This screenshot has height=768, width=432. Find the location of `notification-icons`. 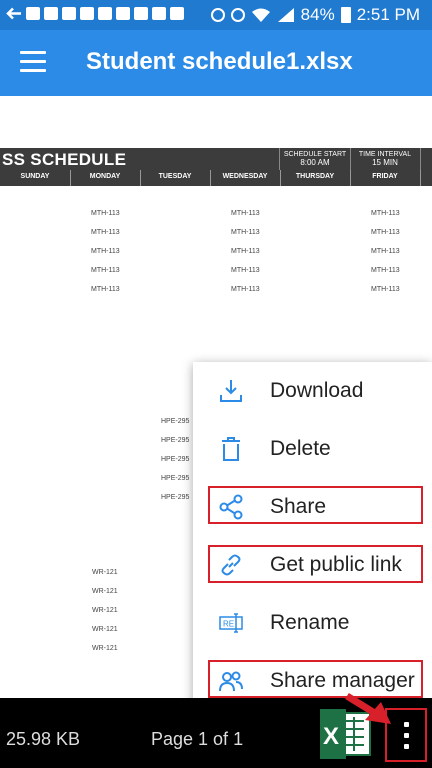

notification-icons is located at coordinates (95, 13).